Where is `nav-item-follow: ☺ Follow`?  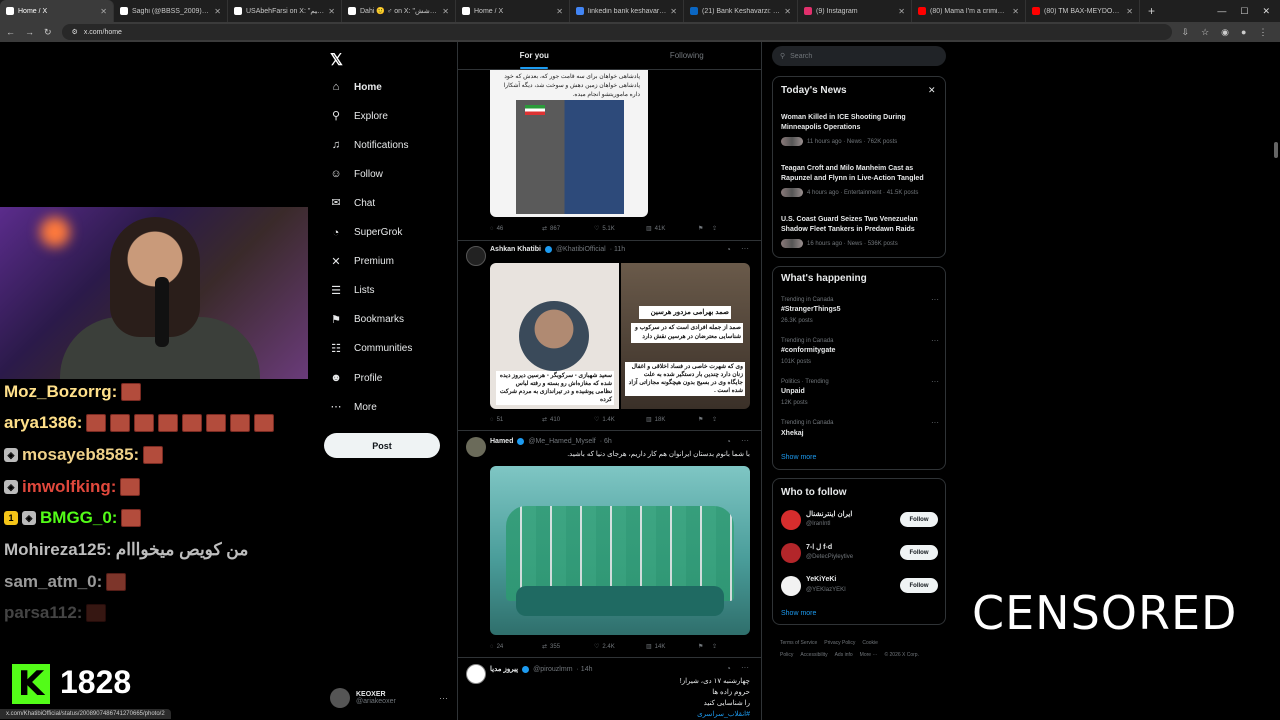
nav-item-follow: ☺ Follow is located at coordinates (356, 174).